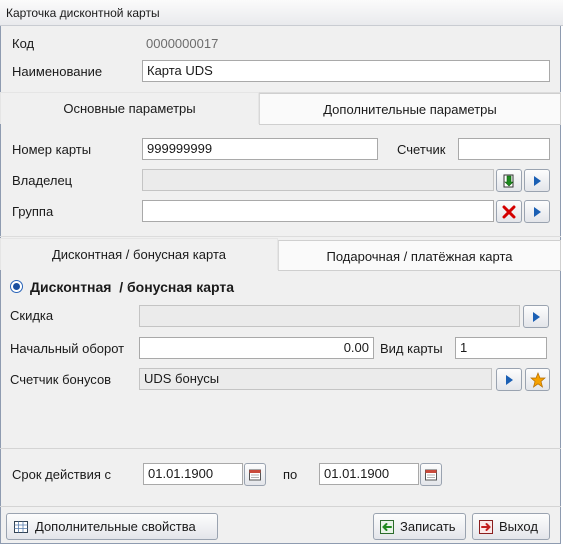  What do you see at coordinates (428, 526) in the screenshot?
I see `save-label: Записать` at bounding box center [428, 526].